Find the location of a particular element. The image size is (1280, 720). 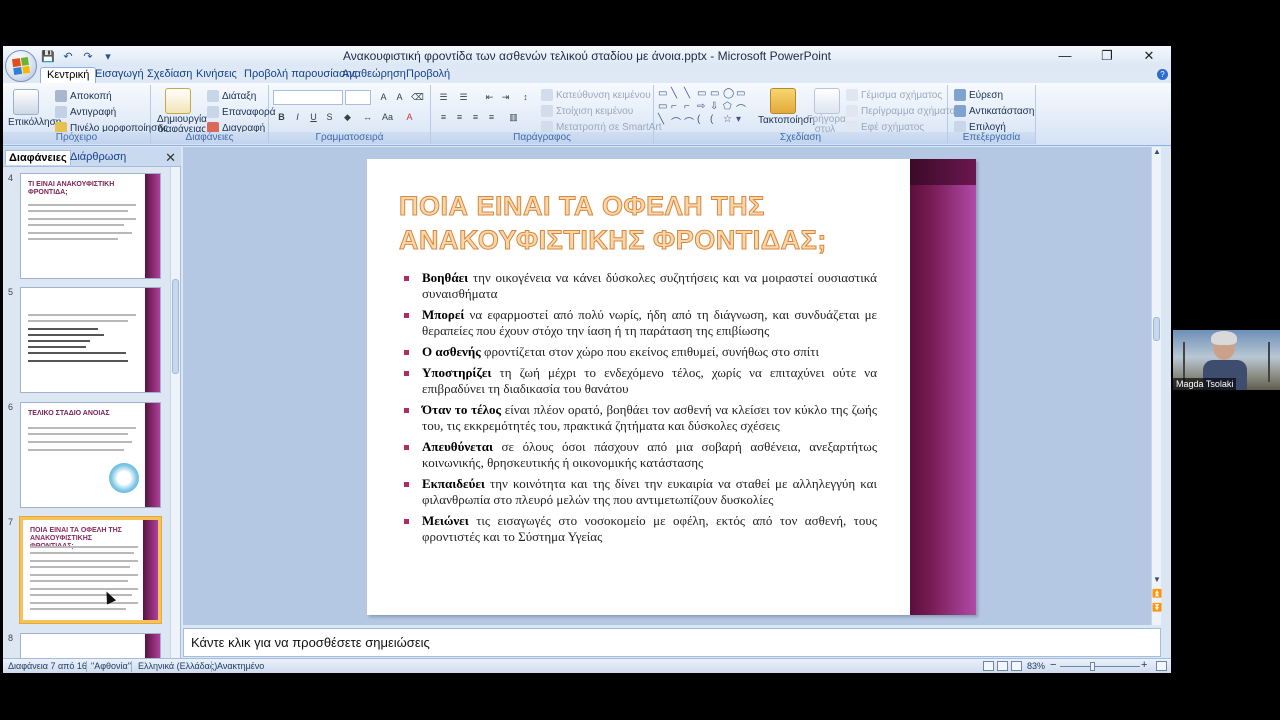

font-color-icon: A is located at coordinates (409, 117).